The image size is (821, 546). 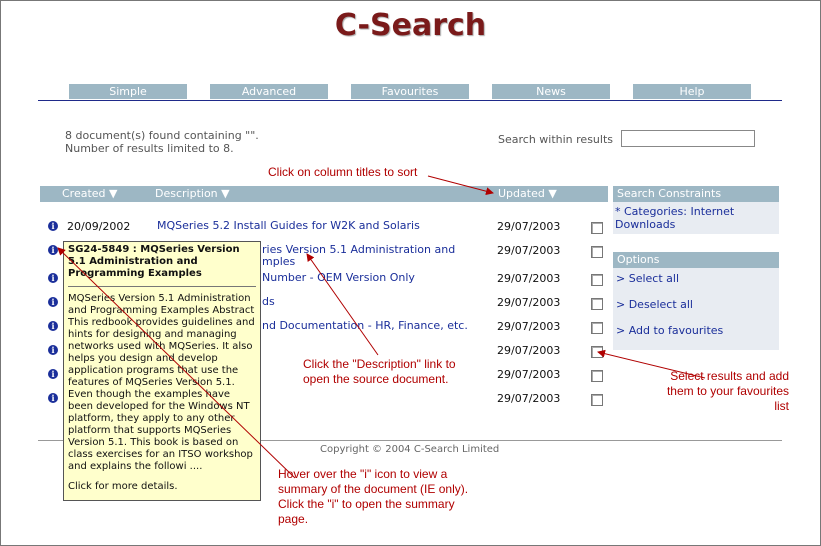 What do you see at coordinates (460, 185) in the screenshot?
I see `arrow-sort` at bounding box center [460, 185].